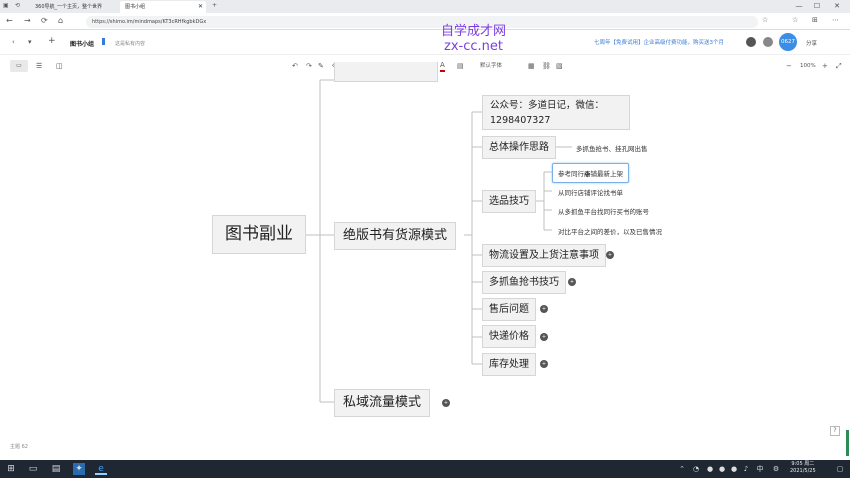 The height and width of the screenshot is (478, 850). What do you see at coordinates (519, 147) in the screenshot?
I see `node-overall-approach: 总体操作思路` at bounding box center [519, 147].